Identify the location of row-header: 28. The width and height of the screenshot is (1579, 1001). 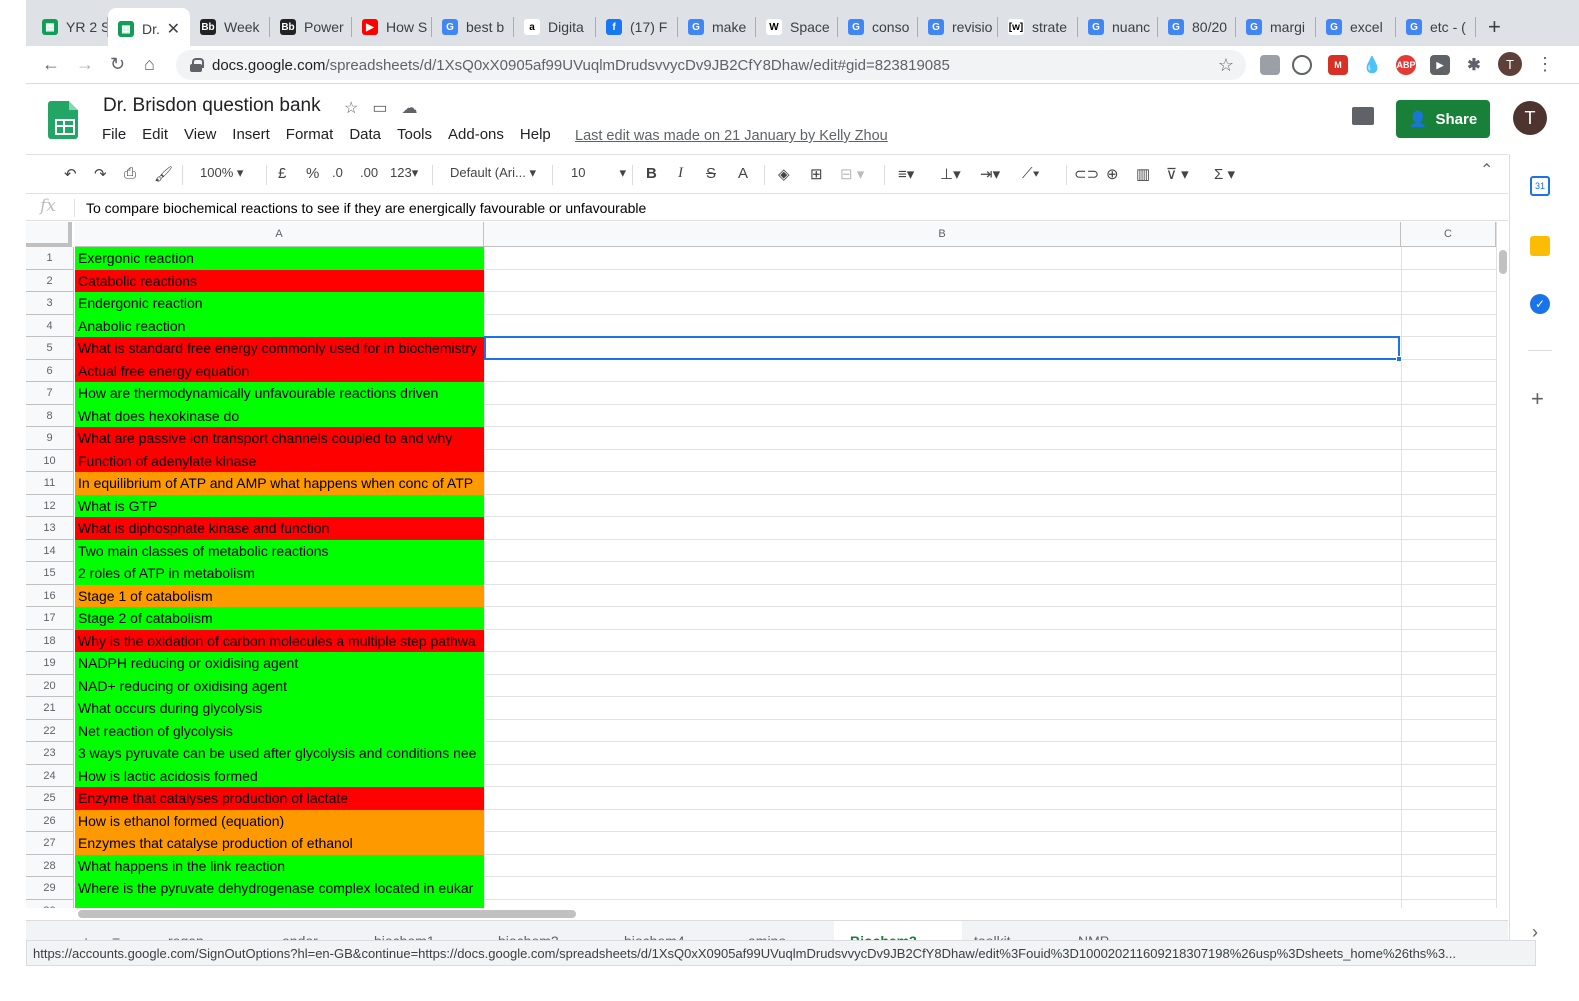
(50, 865).